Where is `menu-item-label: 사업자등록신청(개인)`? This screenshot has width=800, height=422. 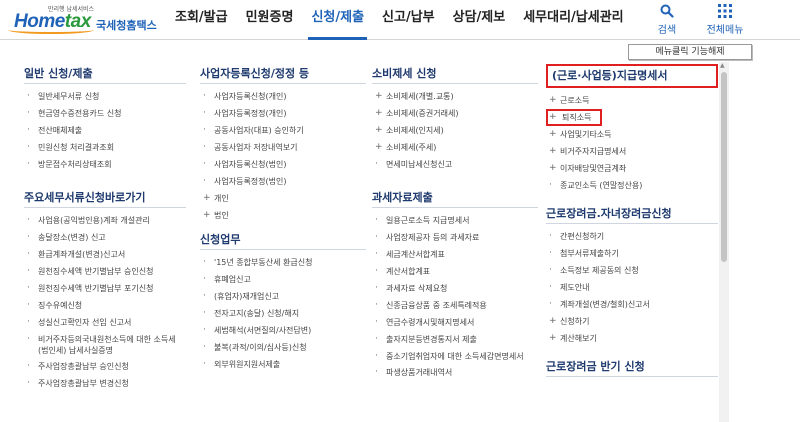 menu-item-label: 사업자등록신청(개인) is located at coordinates (250, 96).